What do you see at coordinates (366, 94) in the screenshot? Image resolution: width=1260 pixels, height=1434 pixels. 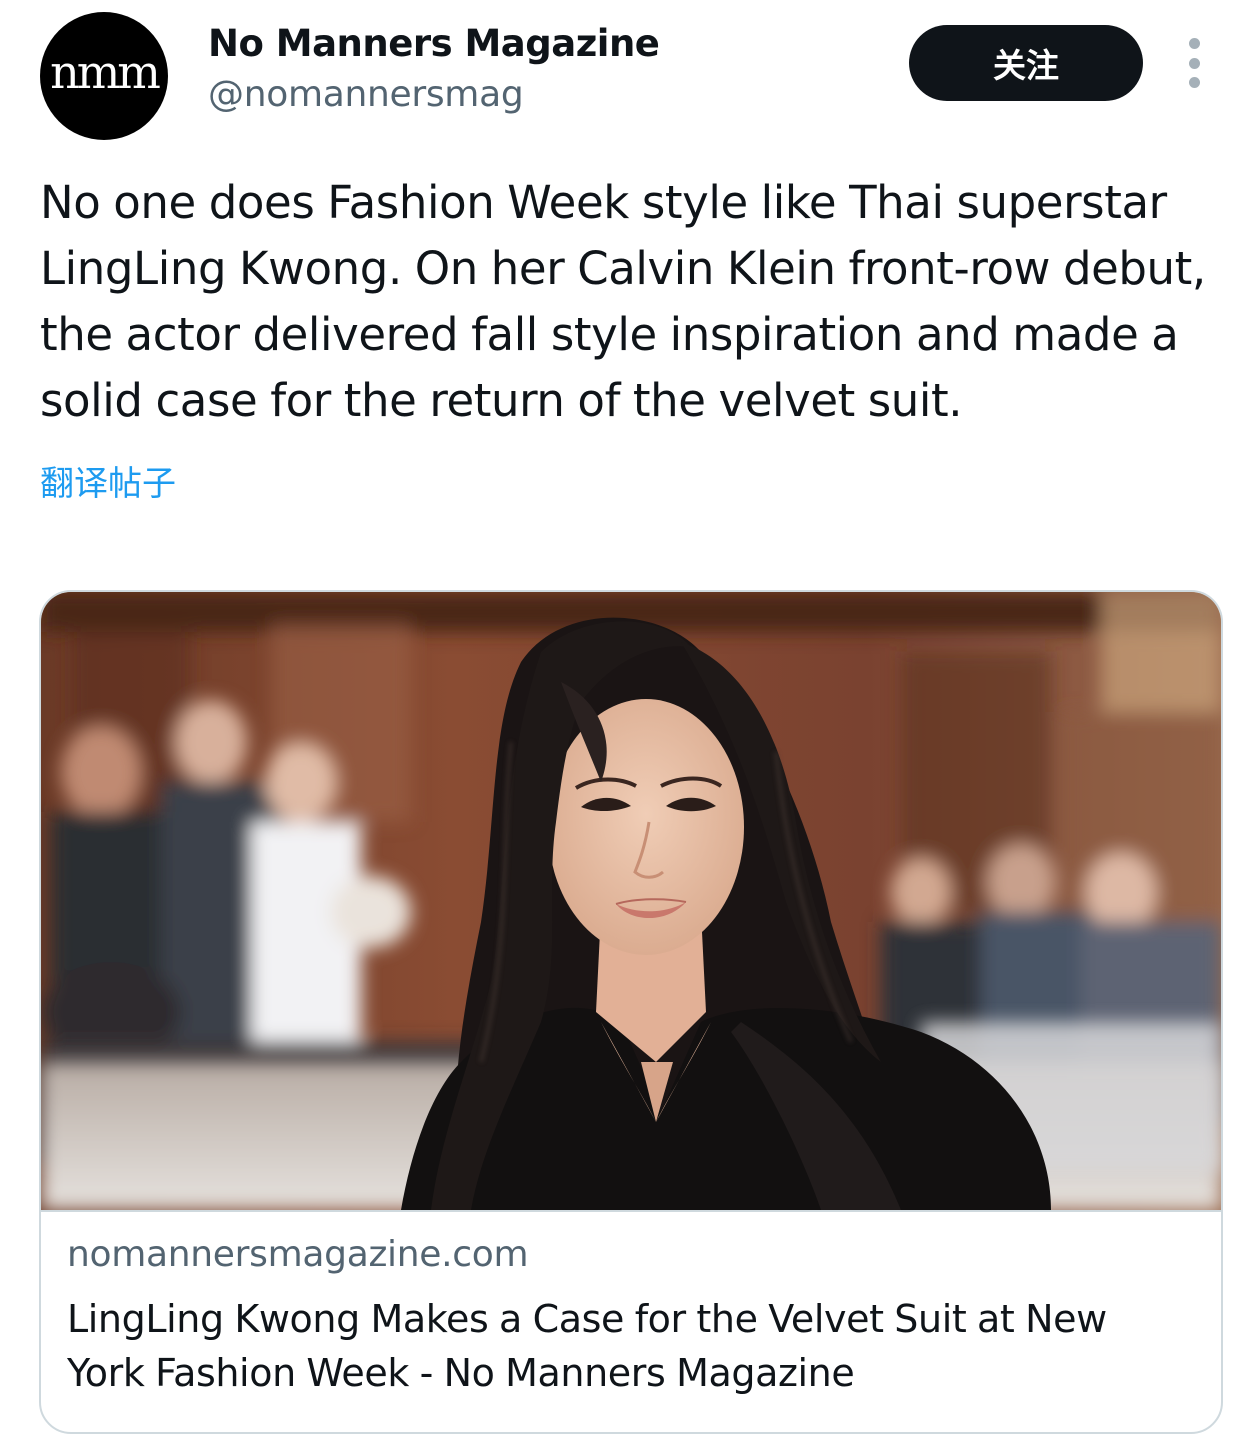 I see `author-handle: @nomannersmag` at bounding box center [366, 94].